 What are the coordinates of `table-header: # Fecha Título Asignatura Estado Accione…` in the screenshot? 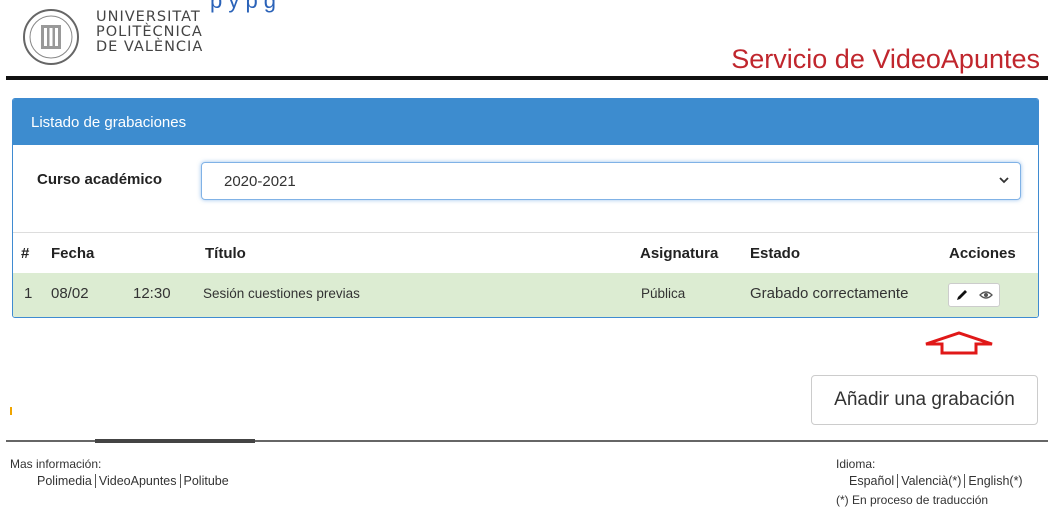 It's located at (525, 253).